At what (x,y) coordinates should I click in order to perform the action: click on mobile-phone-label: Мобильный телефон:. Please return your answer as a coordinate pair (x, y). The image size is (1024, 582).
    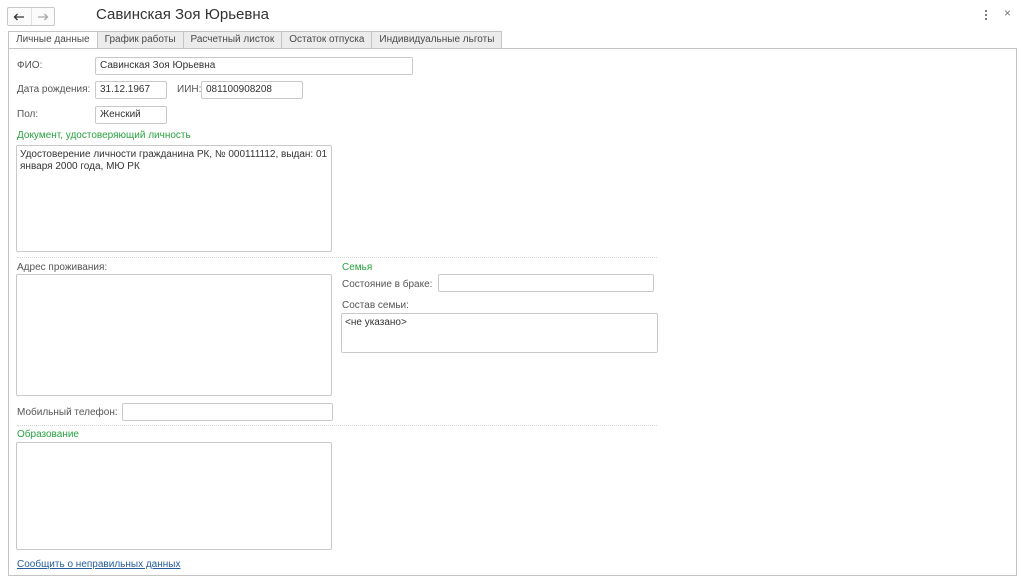
    Looking at the image, I should click on (67, 412).